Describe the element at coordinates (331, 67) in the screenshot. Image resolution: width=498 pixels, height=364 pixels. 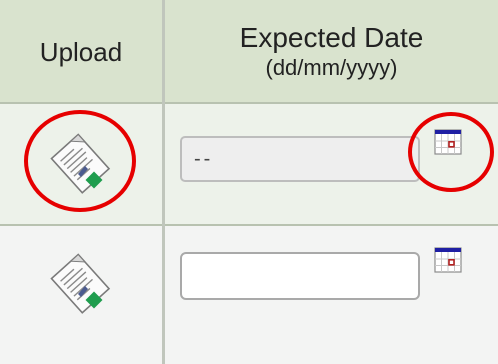
I see `date-format-hint: (dd/mm/yyyy)` at that location.